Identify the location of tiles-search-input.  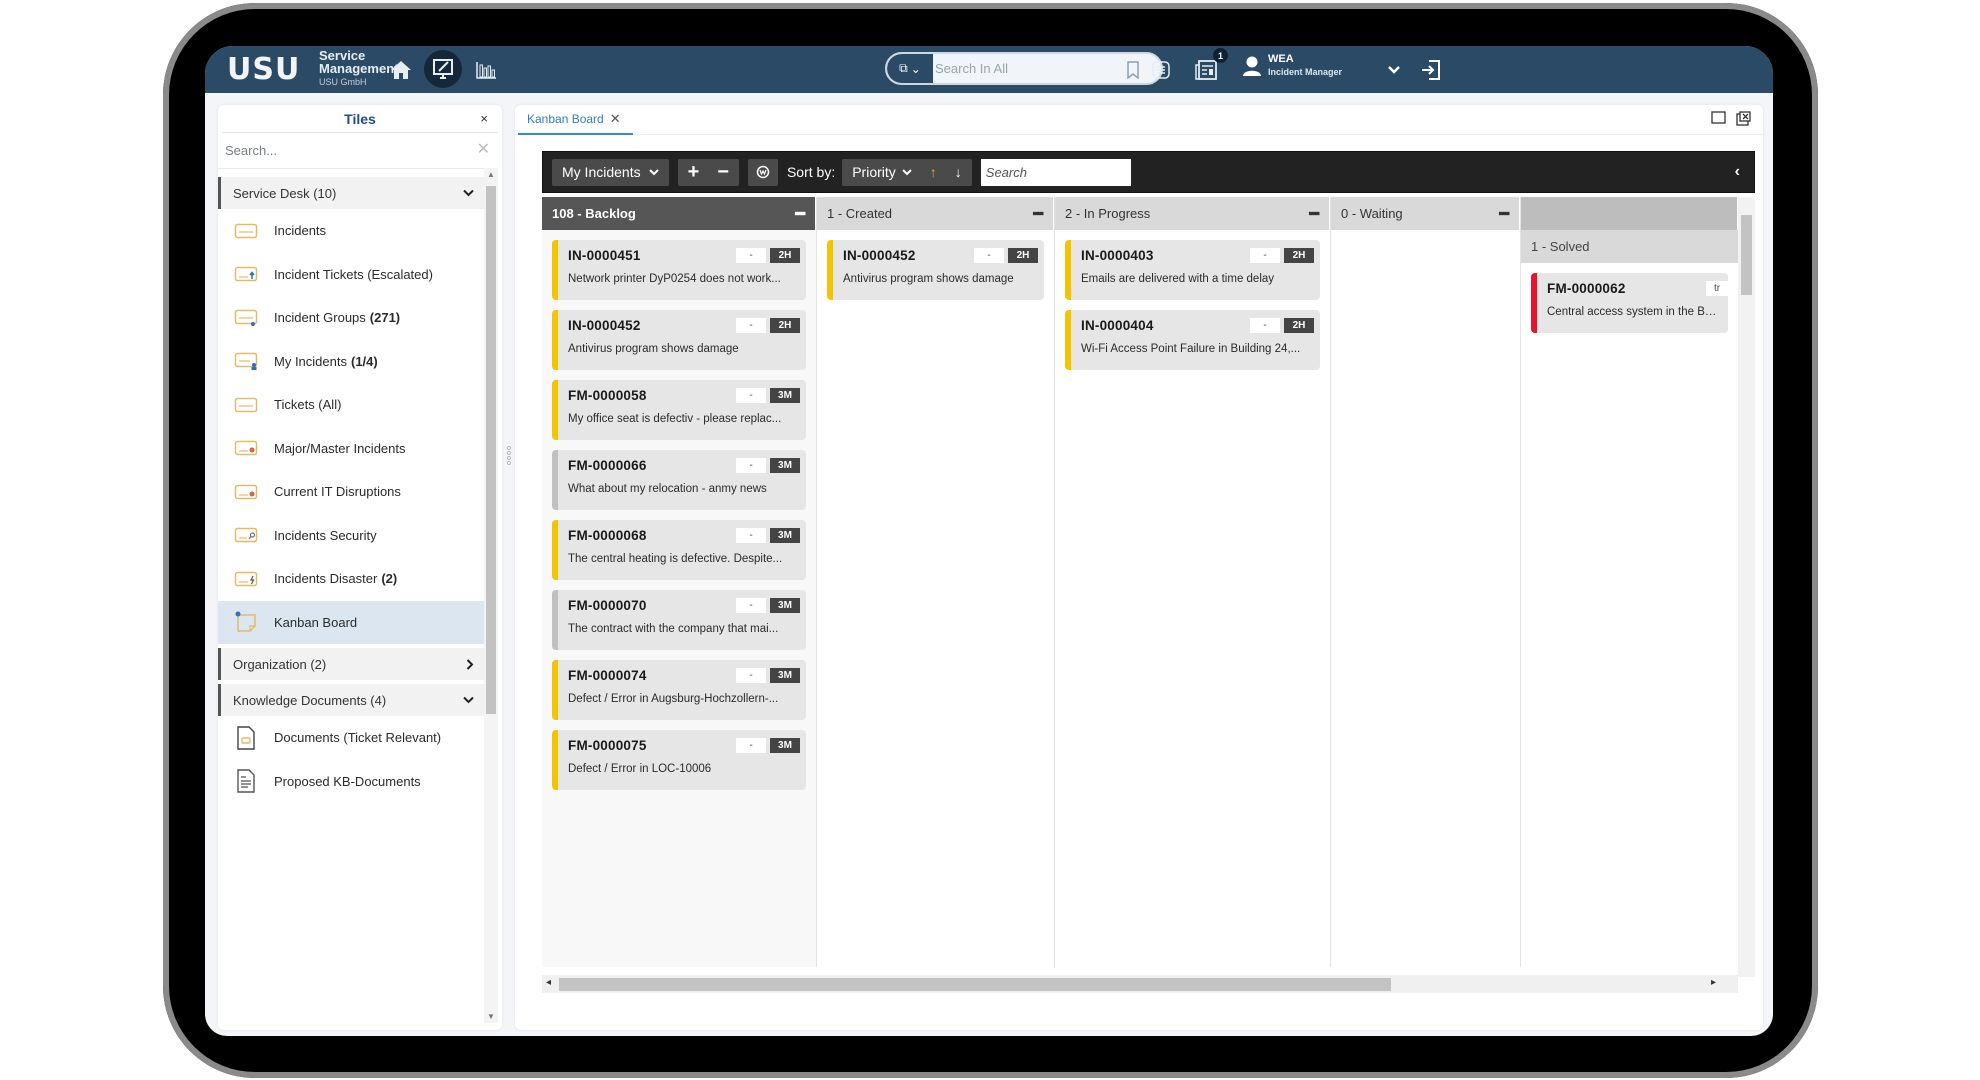
(360, 150).